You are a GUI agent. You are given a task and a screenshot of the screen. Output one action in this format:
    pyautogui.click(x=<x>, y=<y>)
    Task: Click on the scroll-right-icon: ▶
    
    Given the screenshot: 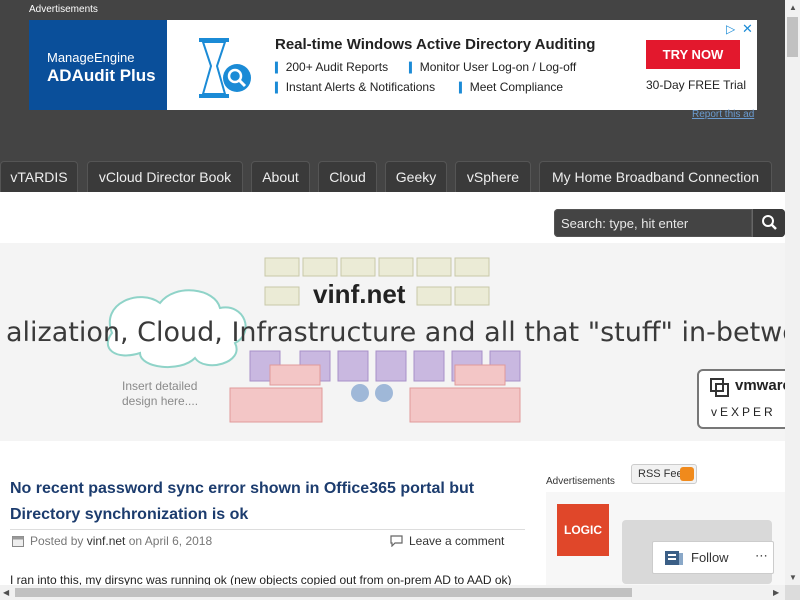 What is the action you would take?
    pyautogui.click(x=776, y=592)
    